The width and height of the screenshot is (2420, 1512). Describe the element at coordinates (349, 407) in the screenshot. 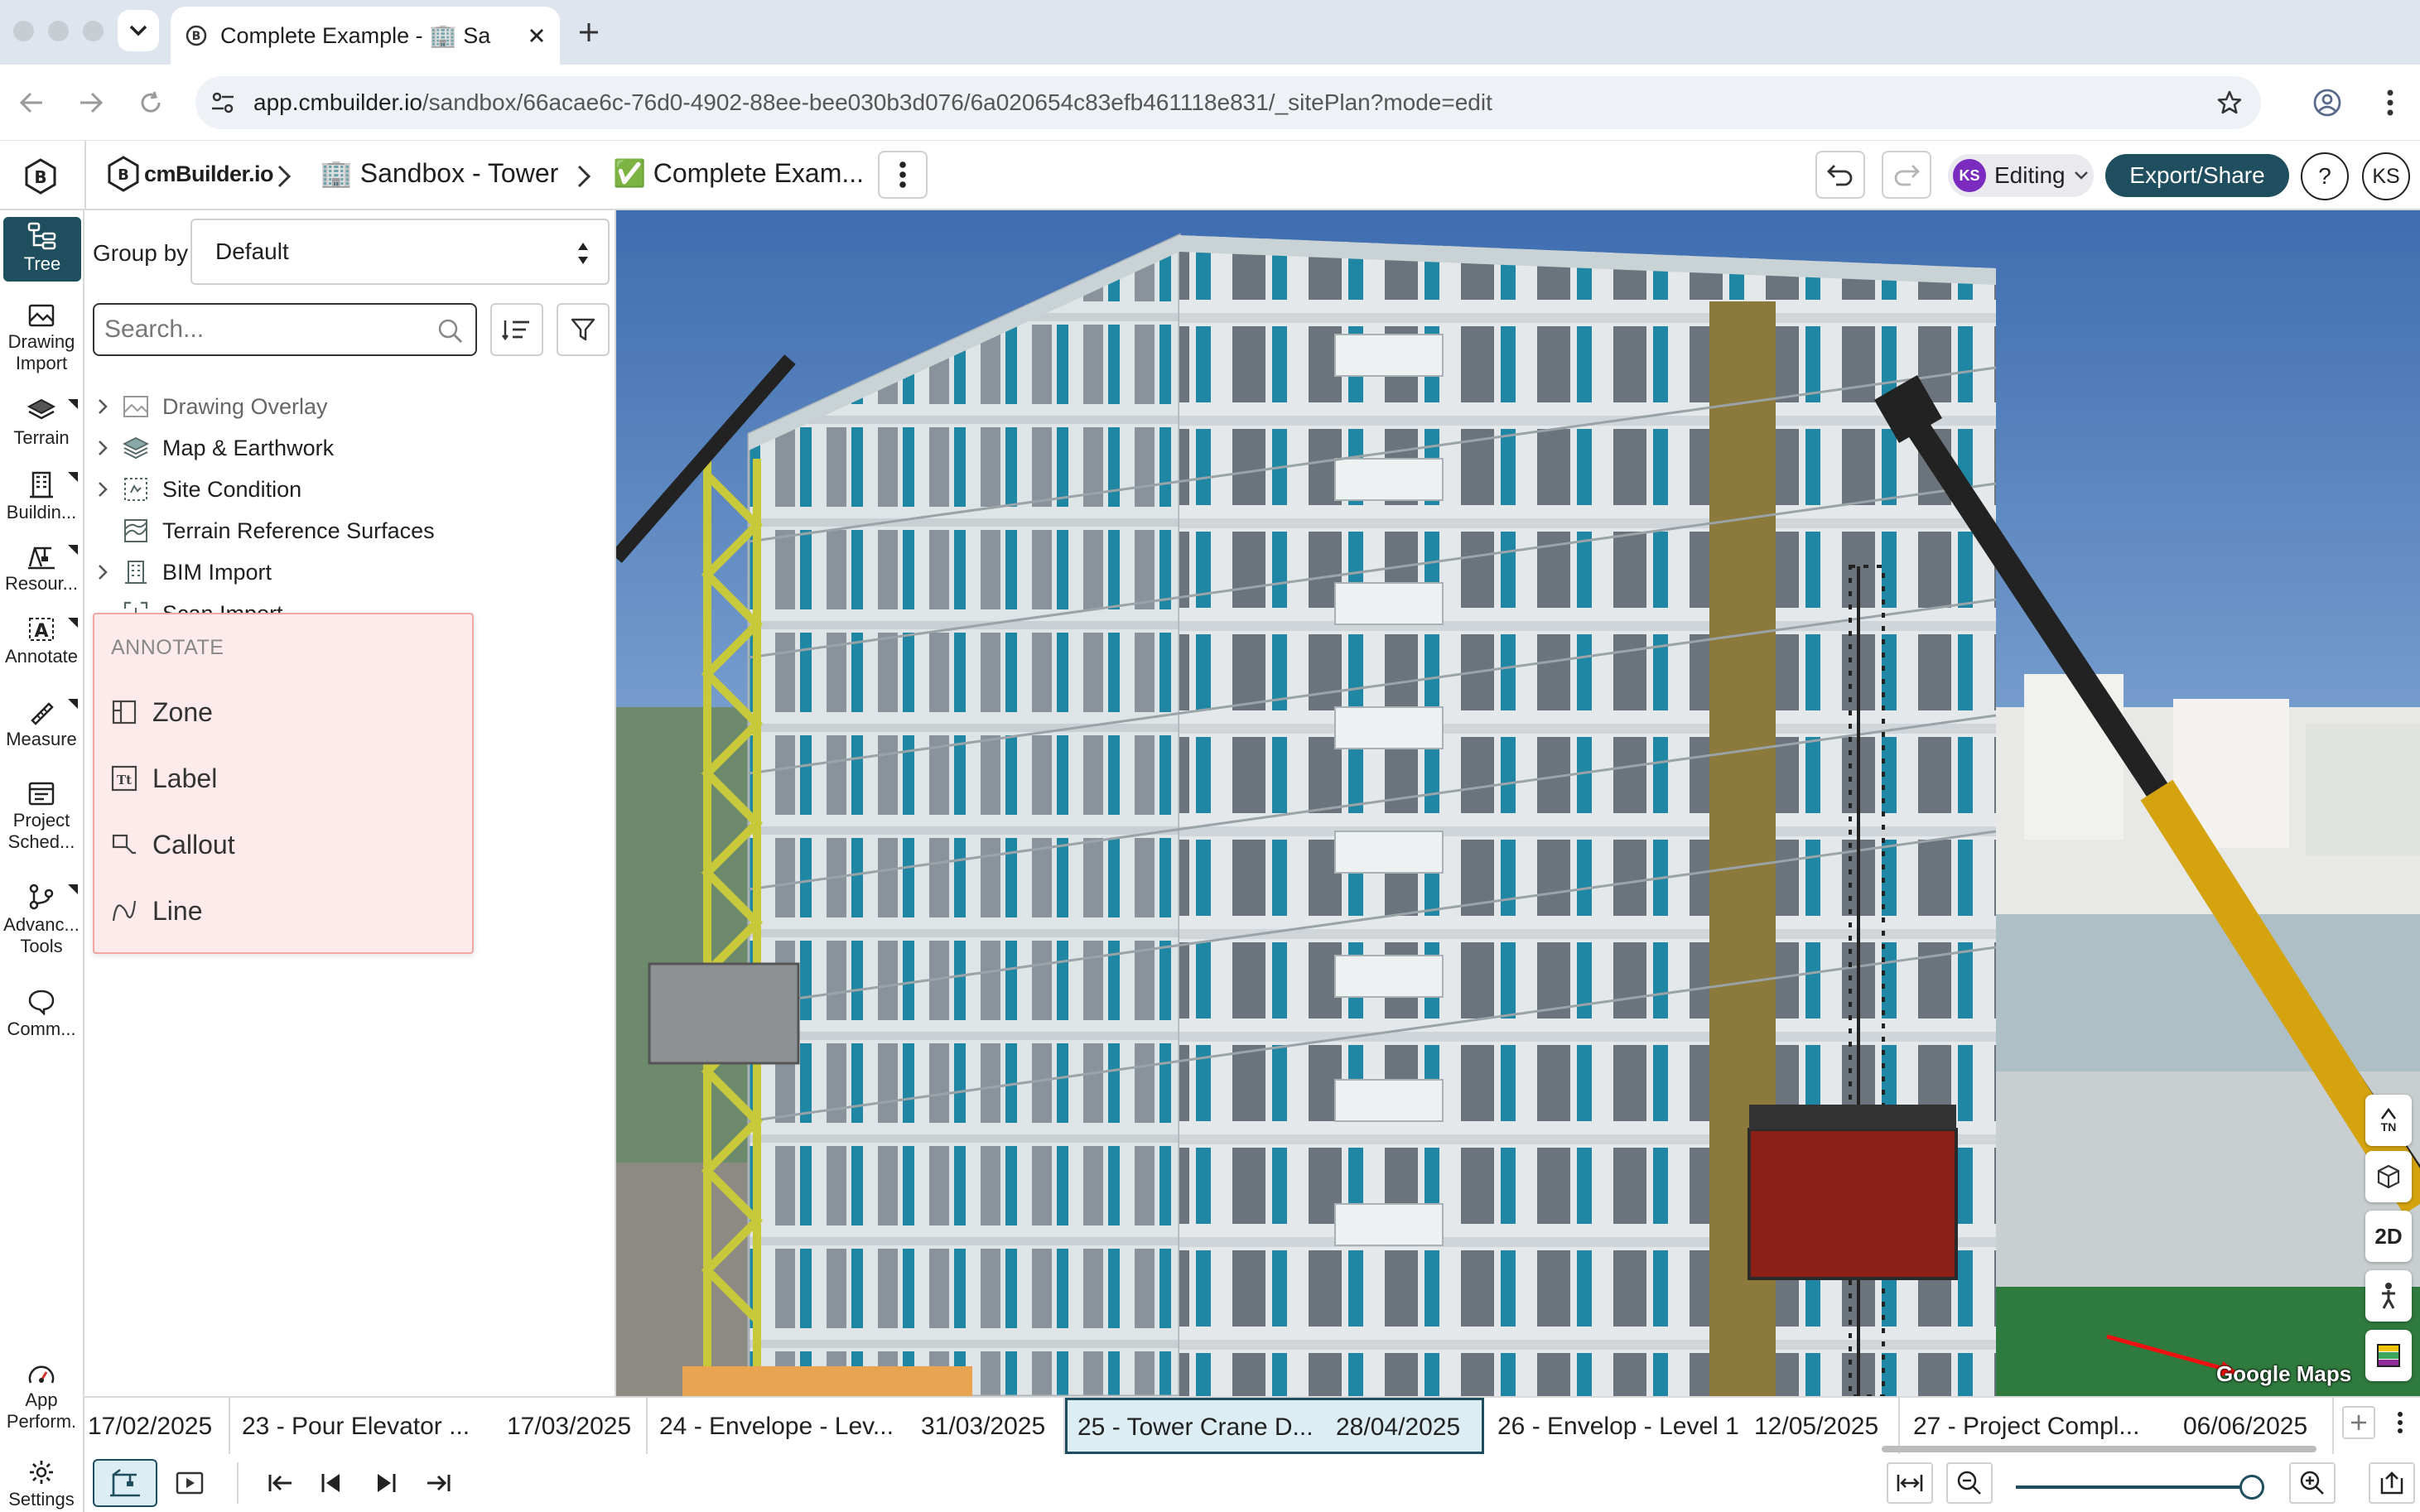

I see `tree-item-drawing-overlay: Drawing Overlay` at that location.